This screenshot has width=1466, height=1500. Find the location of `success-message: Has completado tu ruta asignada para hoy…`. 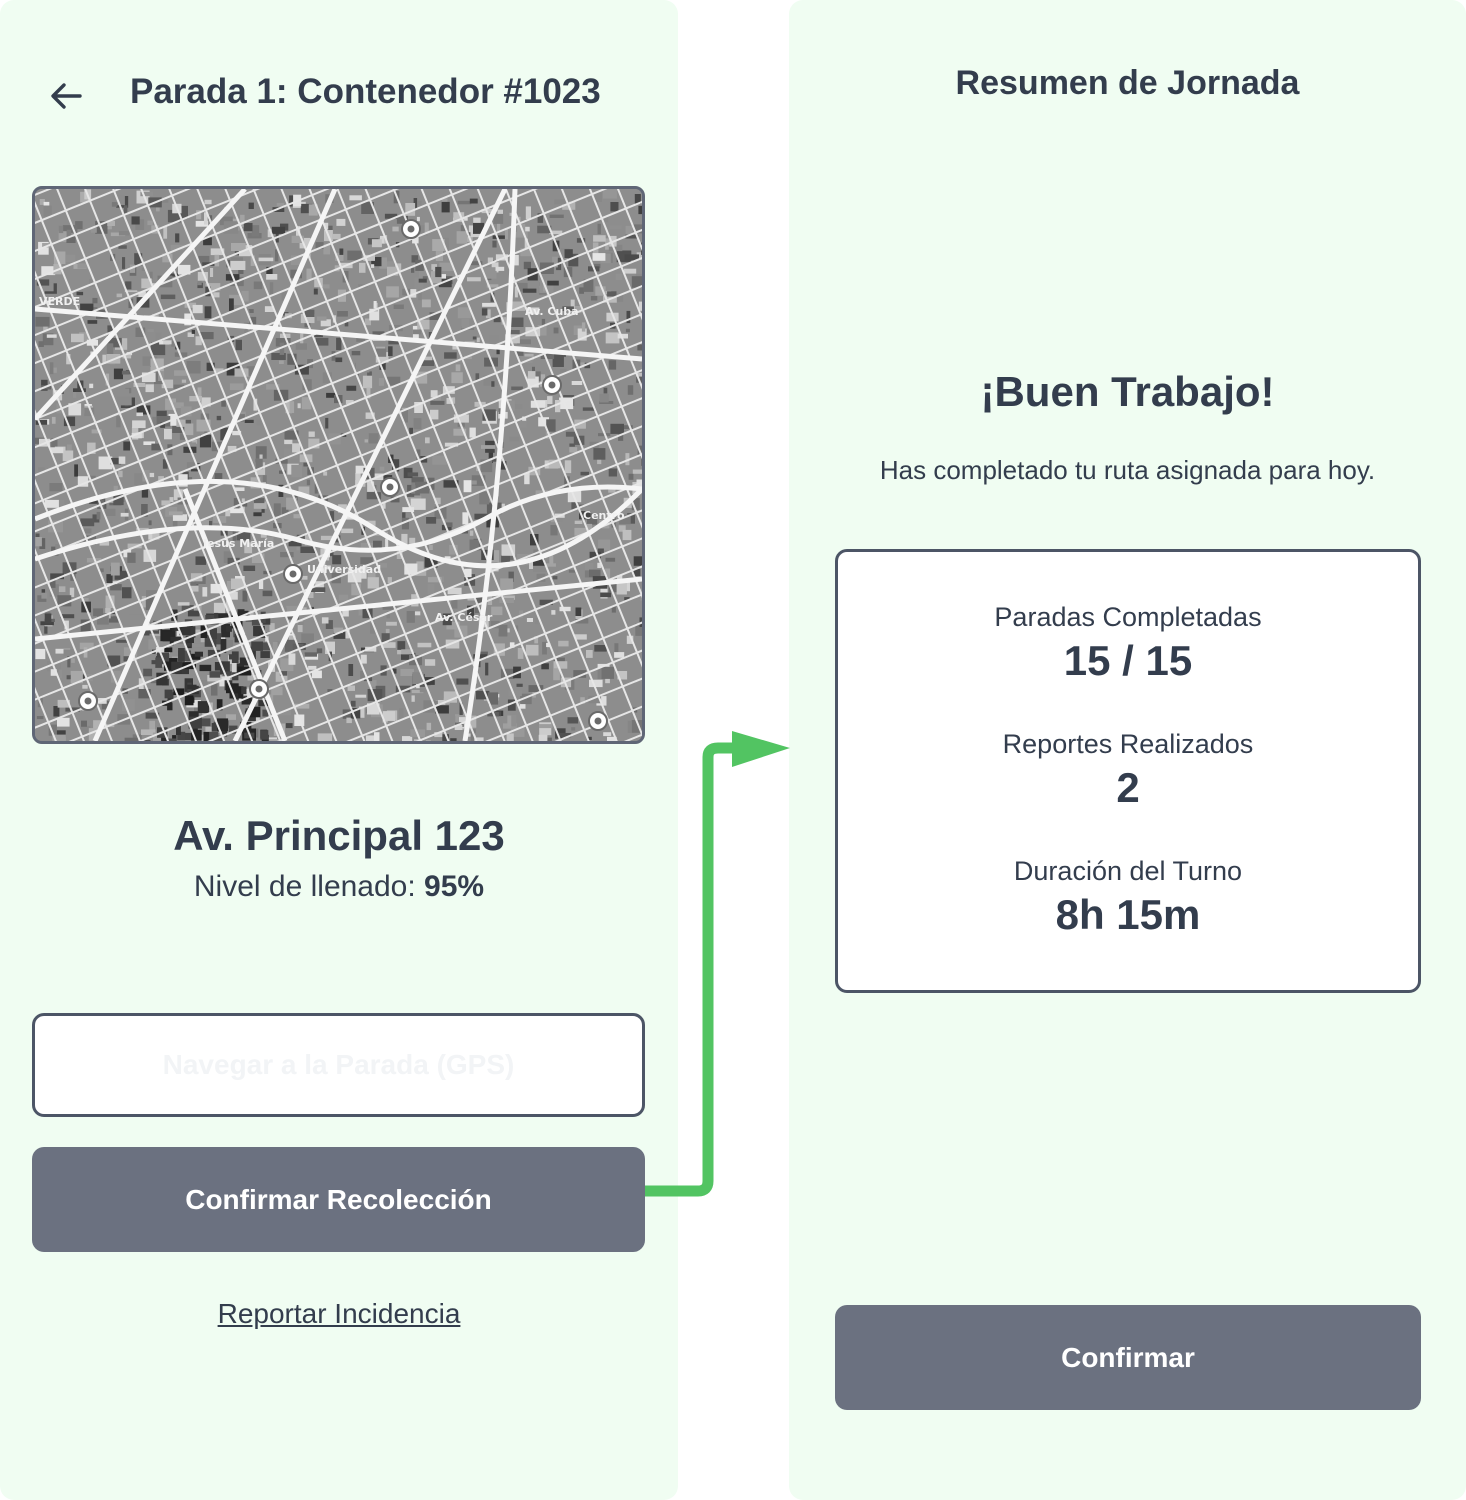

success-message: Has completado tu ruta asignada para hoy… is located at coordinates (1127, 470).